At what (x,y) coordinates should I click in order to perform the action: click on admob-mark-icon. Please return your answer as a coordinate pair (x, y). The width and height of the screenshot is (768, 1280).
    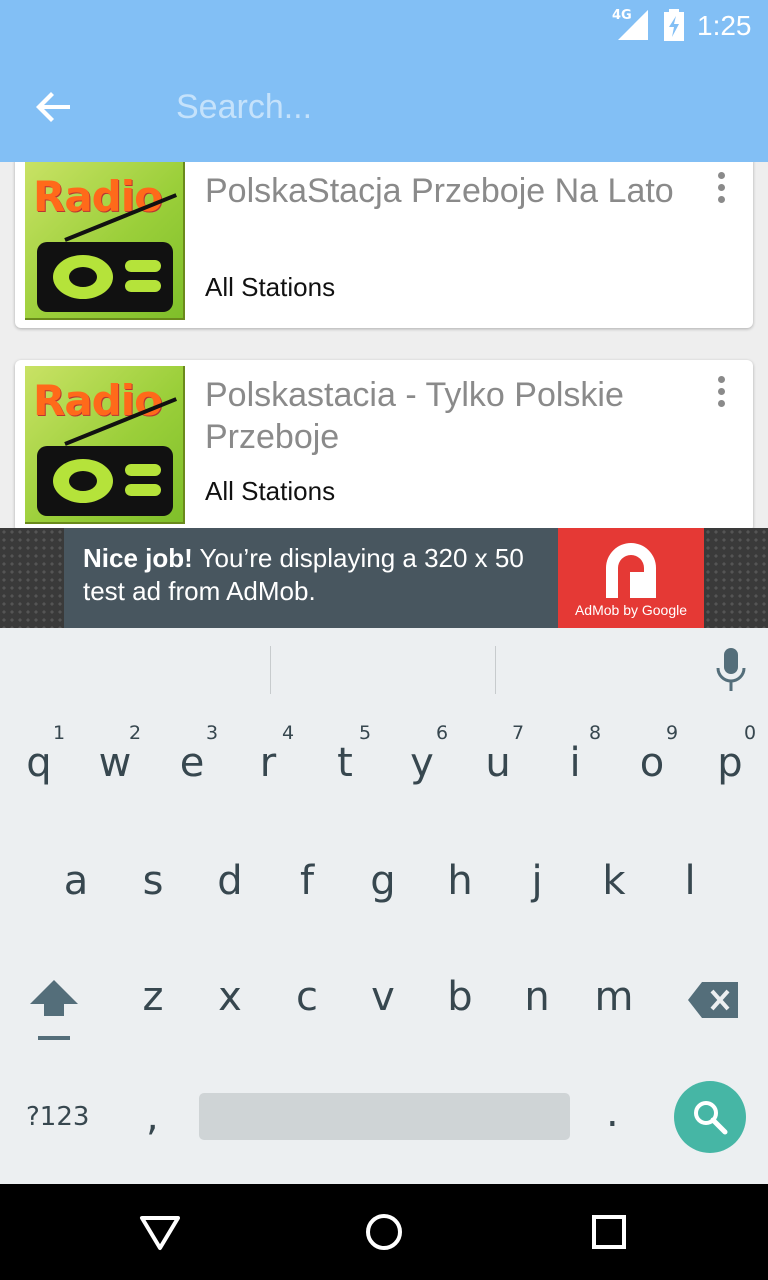
    Looking at the image, I should click on (631, 570).